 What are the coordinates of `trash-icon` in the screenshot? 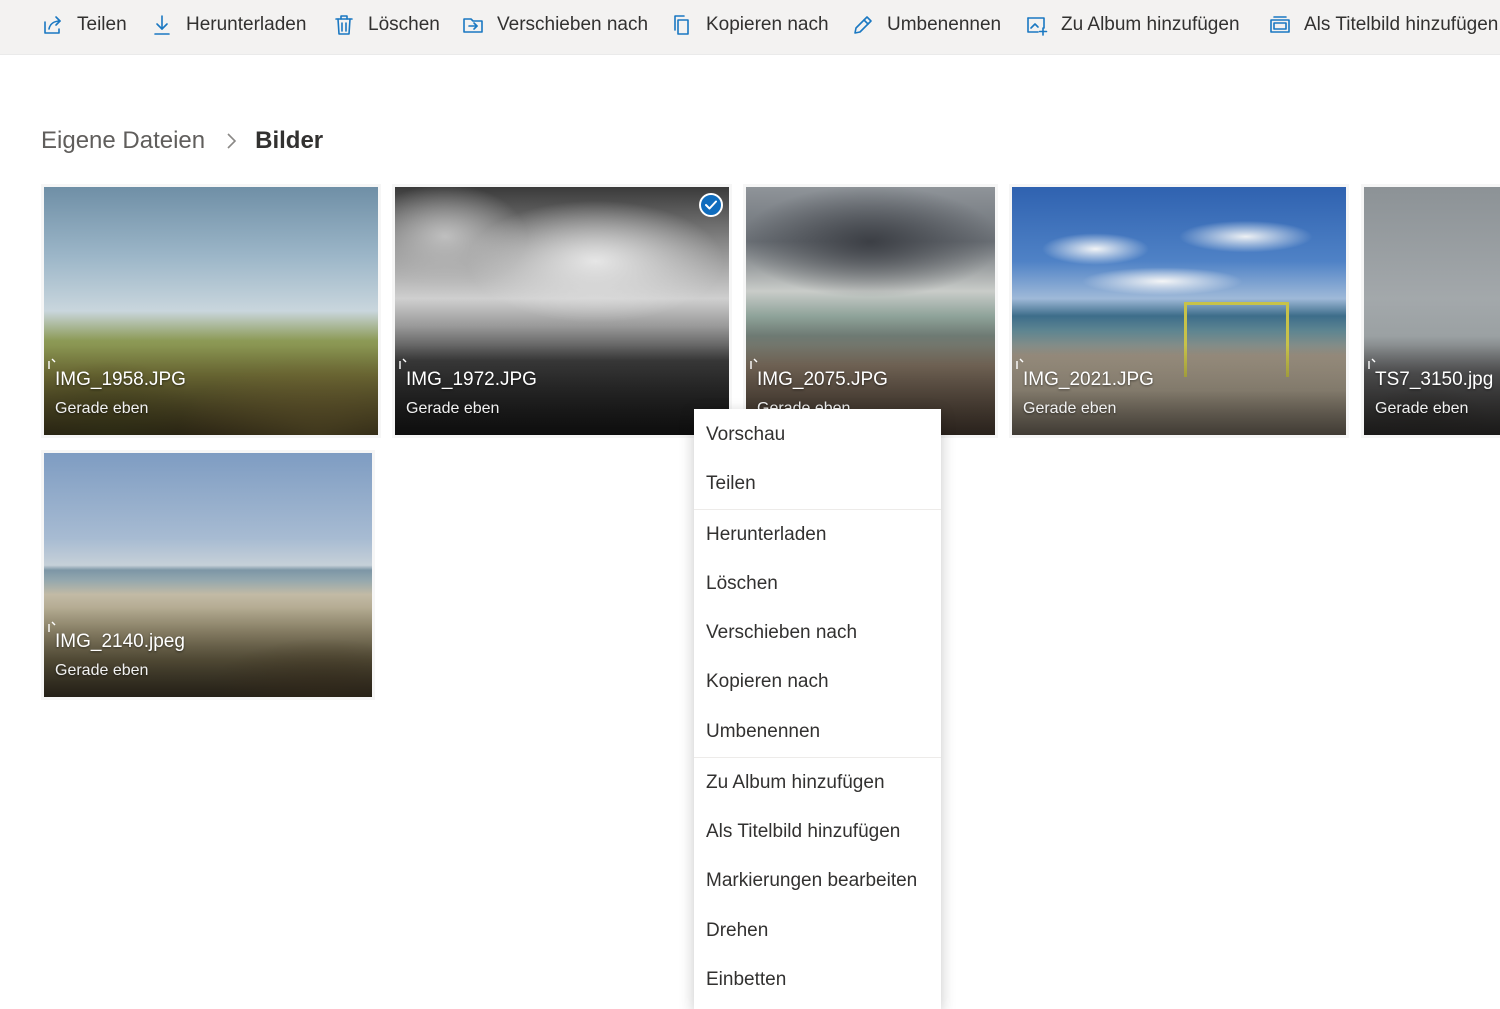 It's located at (344, 25).